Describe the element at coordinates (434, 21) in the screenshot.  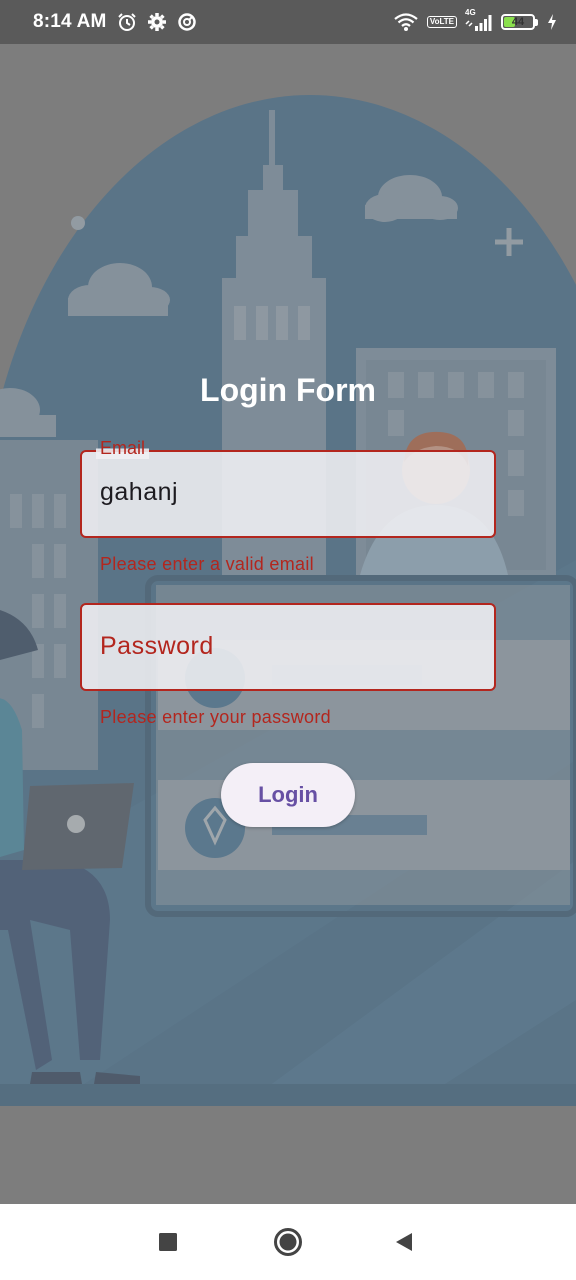
I see `volte-label-top: Vo` at that location.